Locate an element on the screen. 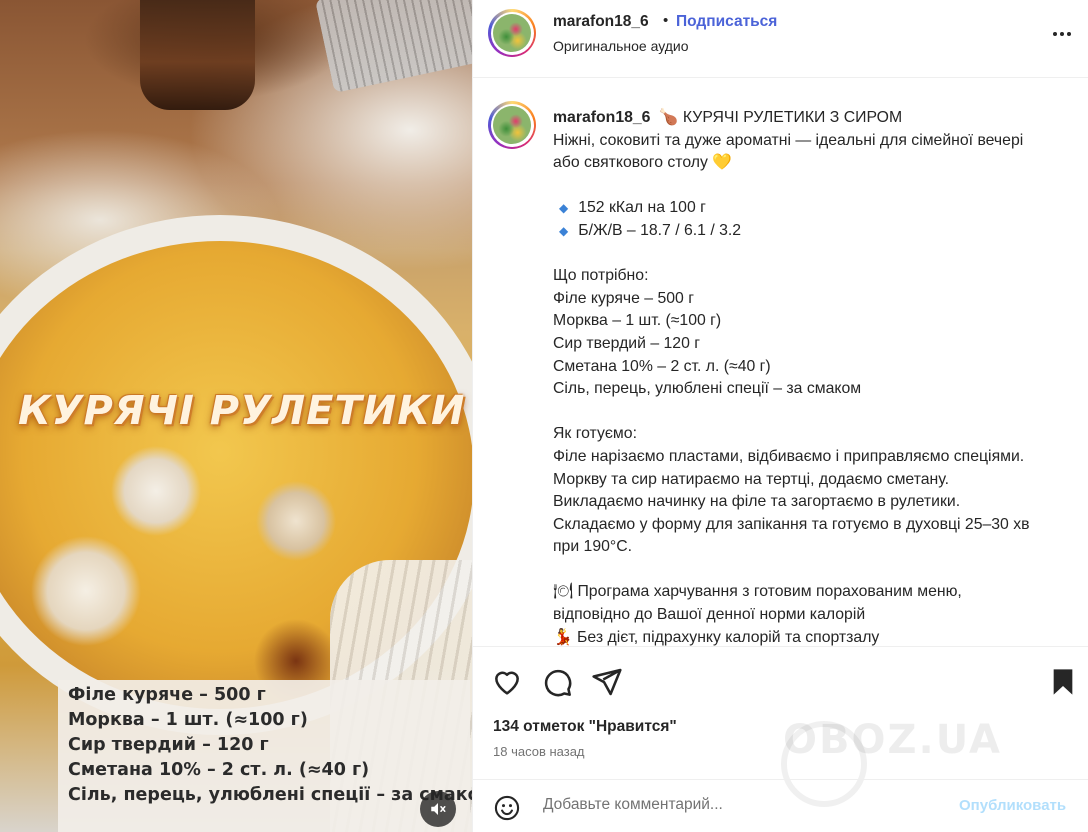 This screenshot has width=1088, height=832. video-ingredient-line: Сметана 10% – 2 ст. л. (≈40 г) is located at coordinates (219, 770).